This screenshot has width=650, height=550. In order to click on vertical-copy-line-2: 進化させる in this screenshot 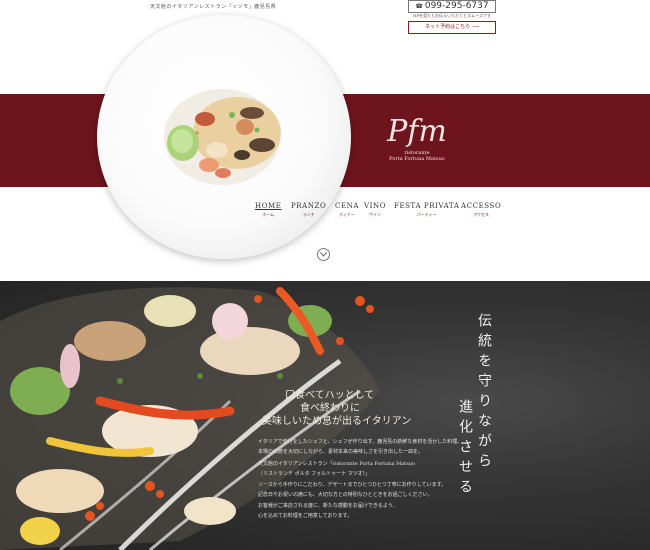, I will do `click(465, 449)`.